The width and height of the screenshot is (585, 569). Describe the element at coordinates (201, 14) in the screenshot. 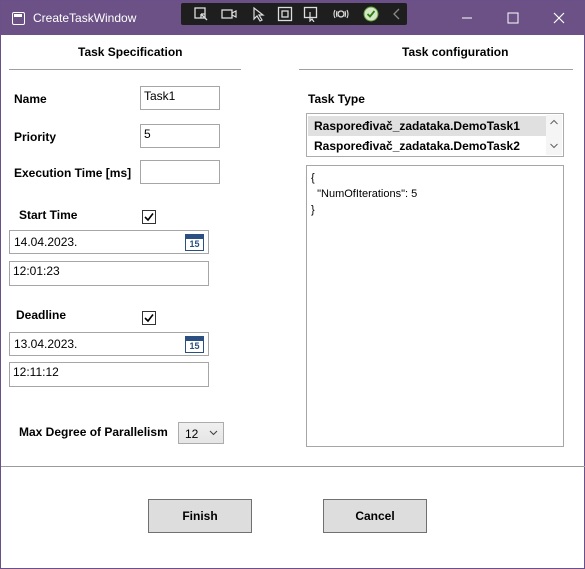

I see `select-element-icon` at that location.